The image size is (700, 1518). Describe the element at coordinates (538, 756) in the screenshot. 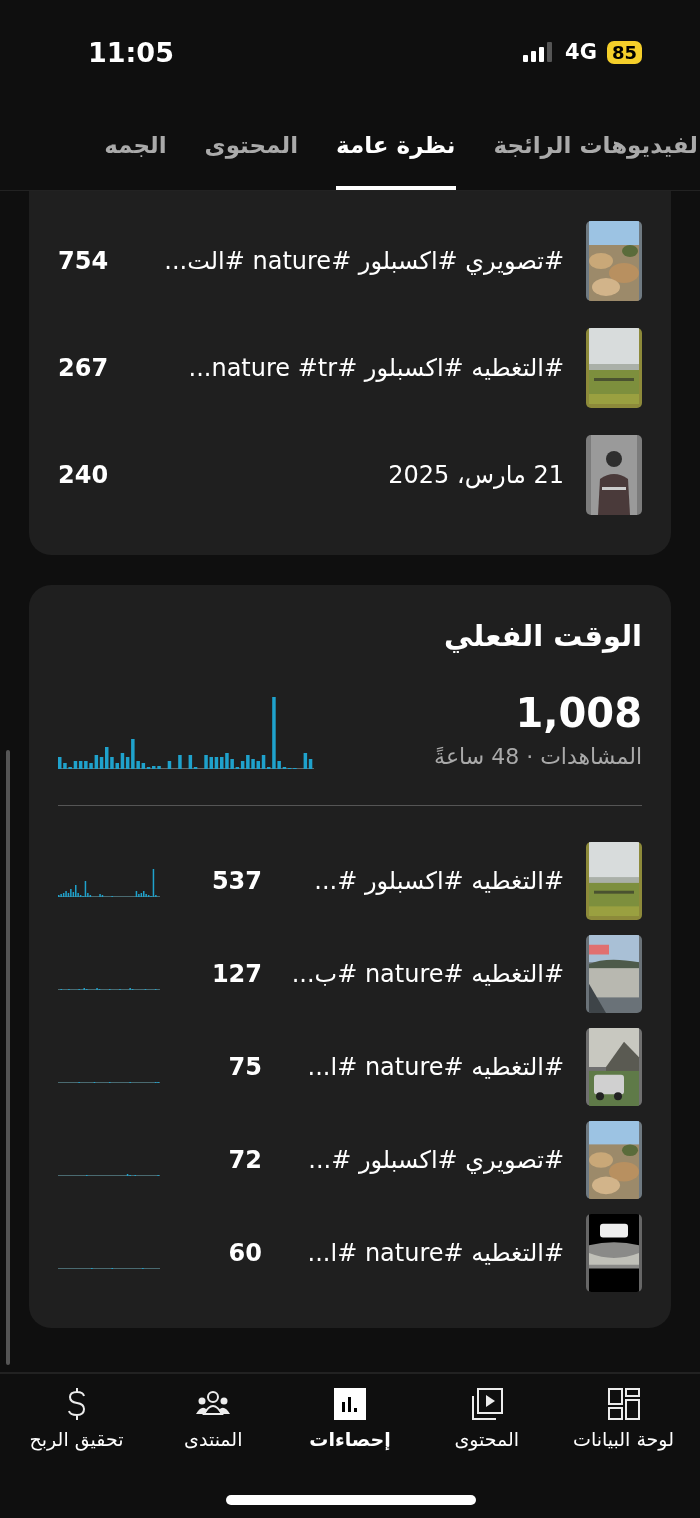

I see `views-caption: المشاهدات · 48 ساعةً` at that location.